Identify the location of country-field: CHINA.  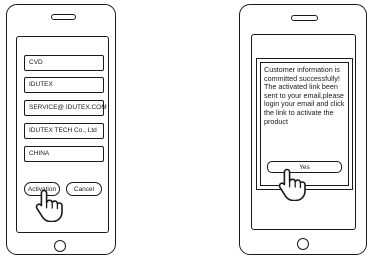
(64, 154).